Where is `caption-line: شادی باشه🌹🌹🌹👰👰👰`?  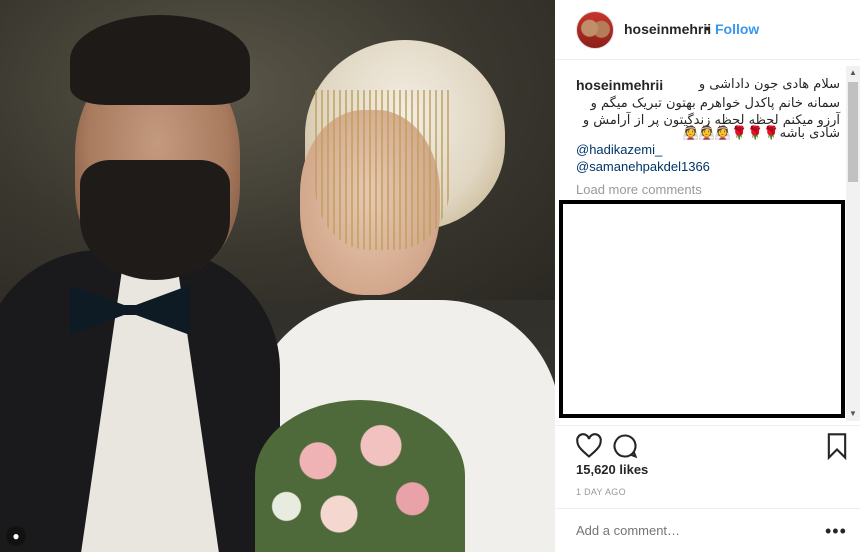 caption-line: شادی باشه🌹🌹🌹👰👰👰 is located at coordinates (761, 133).